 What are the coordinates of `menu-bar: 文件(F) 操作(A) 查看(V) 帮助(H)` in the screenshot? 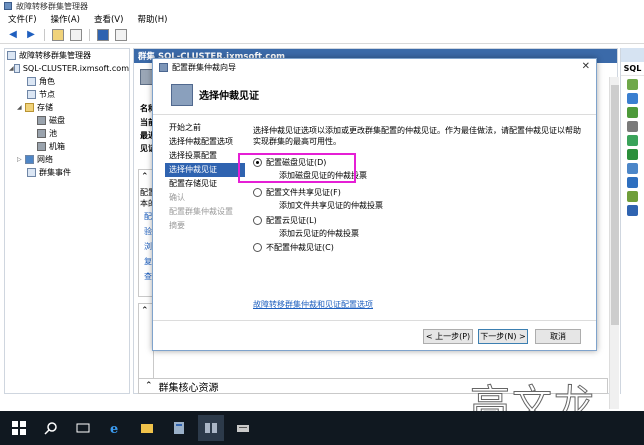 It's located at (322, 19).